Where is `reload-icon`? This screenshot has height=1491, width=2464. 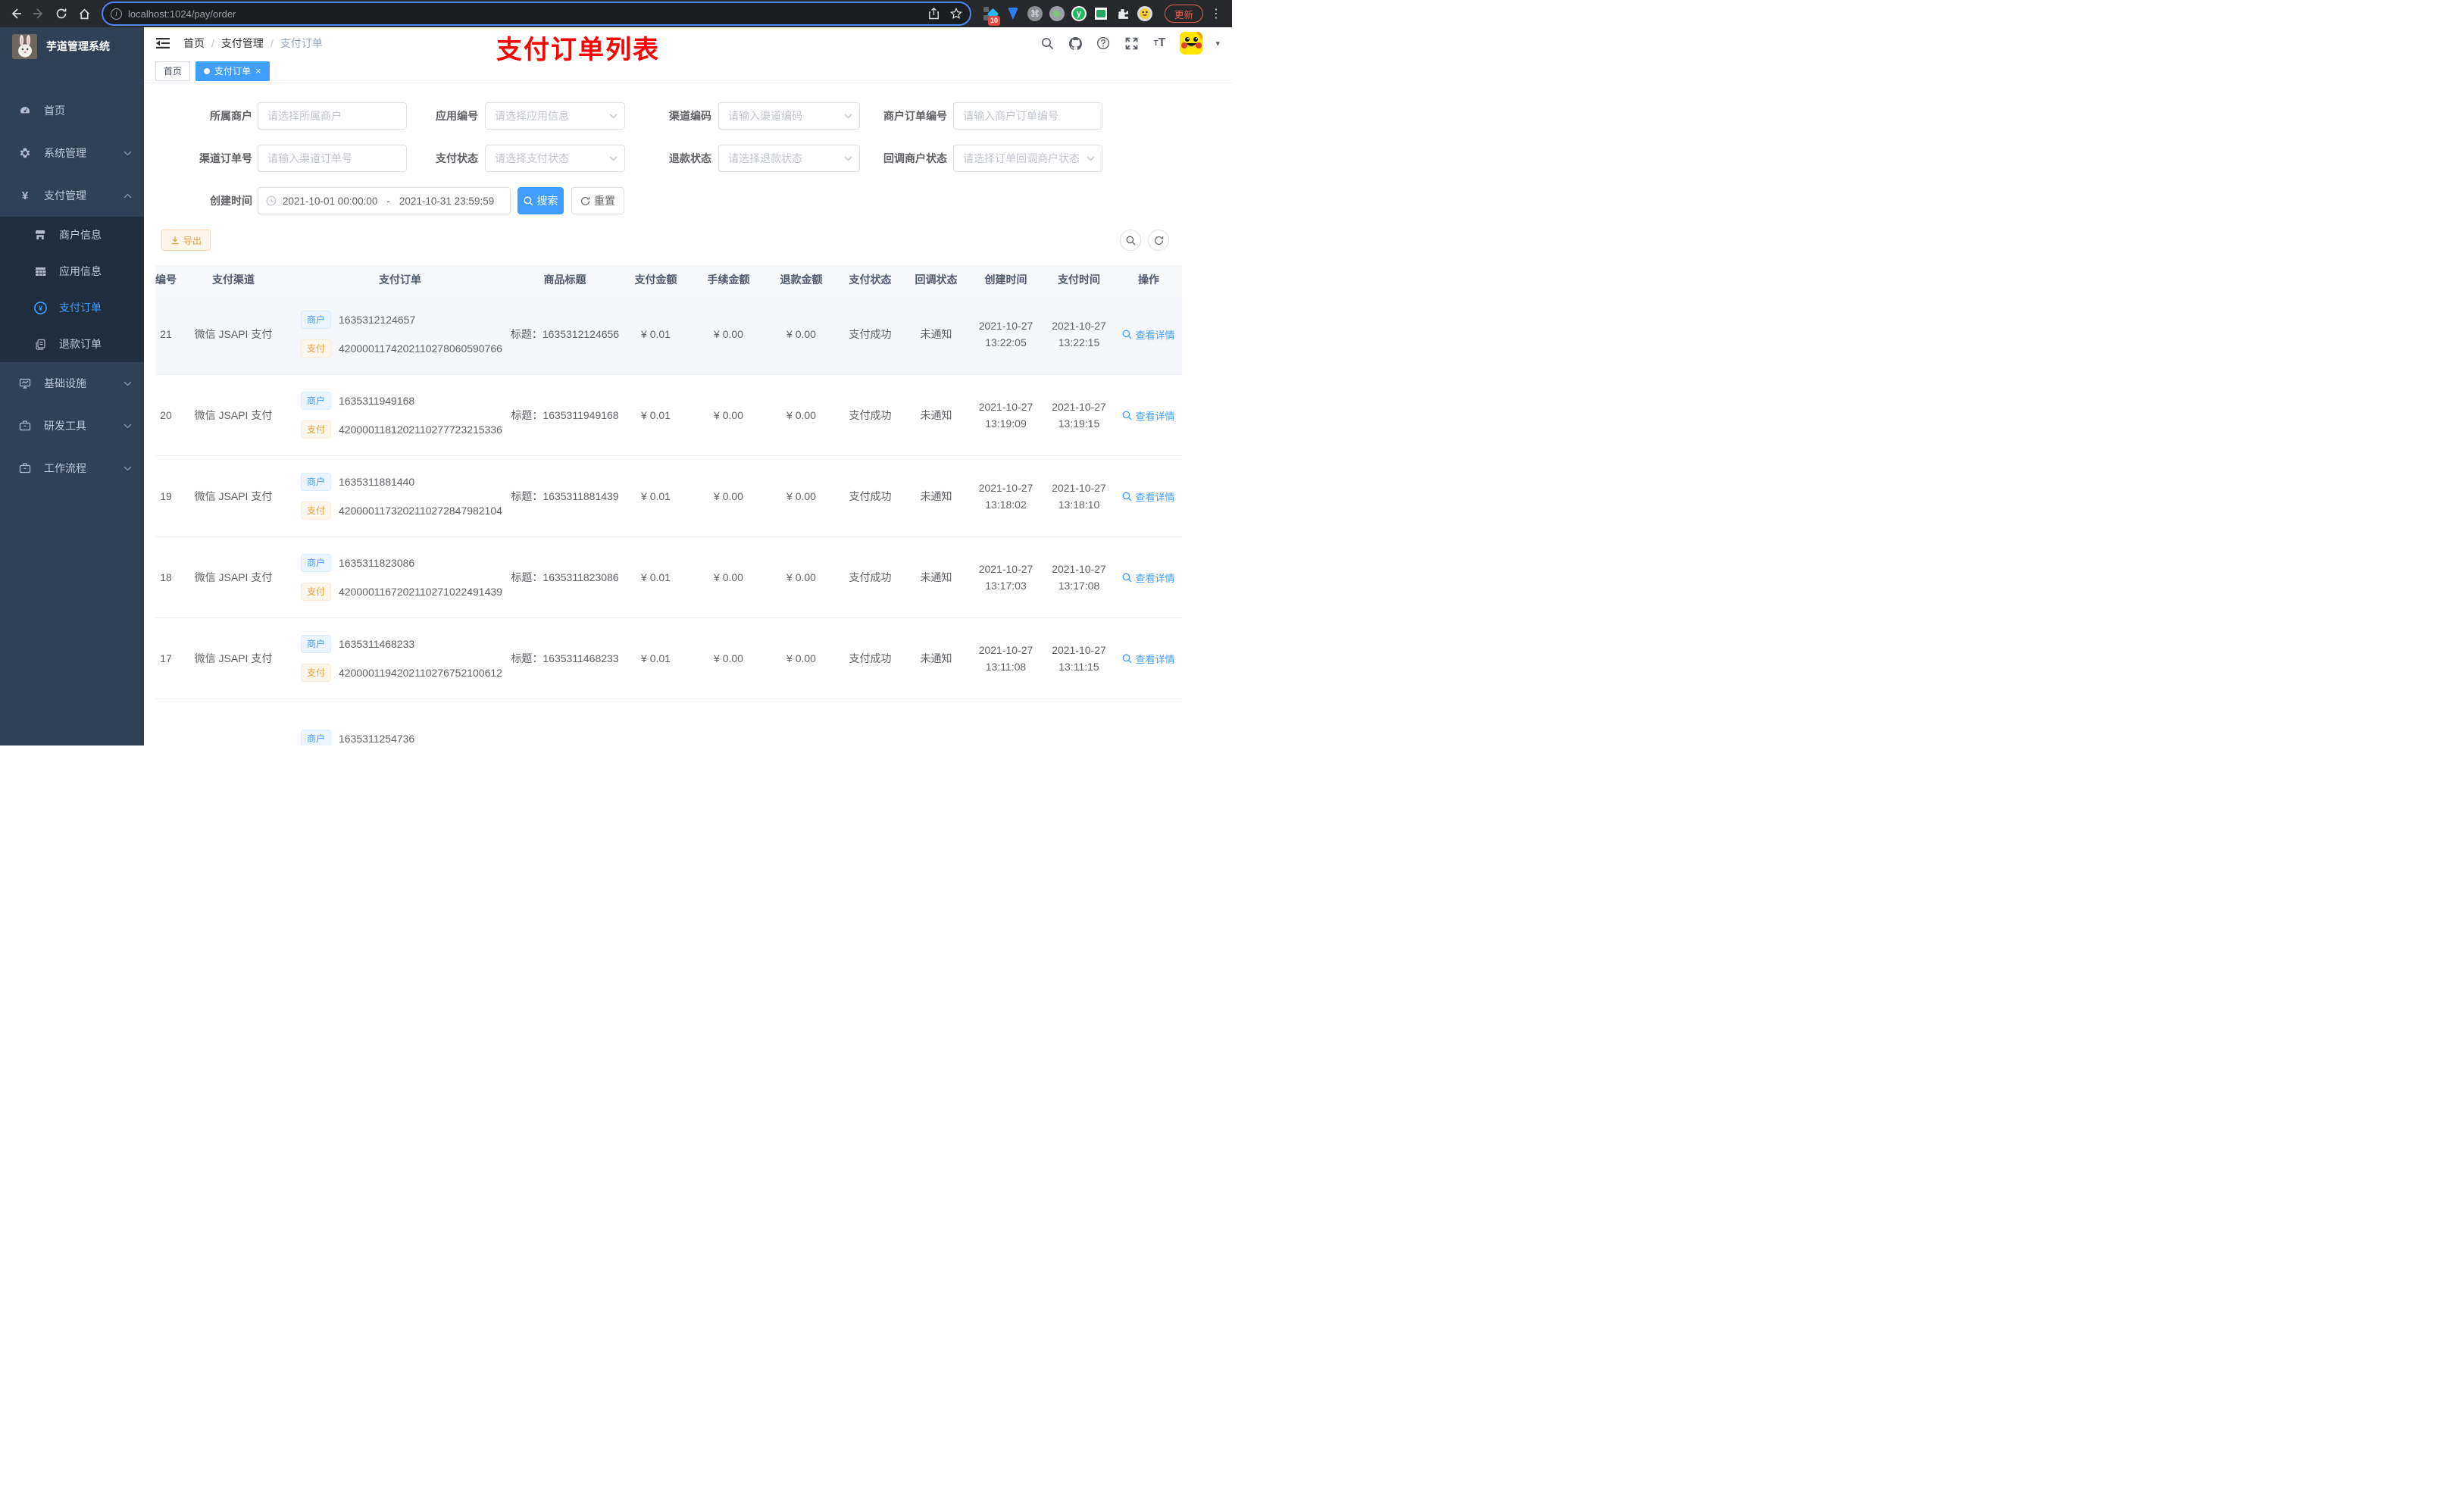 reload-icon is located at coordinates (61, 13).